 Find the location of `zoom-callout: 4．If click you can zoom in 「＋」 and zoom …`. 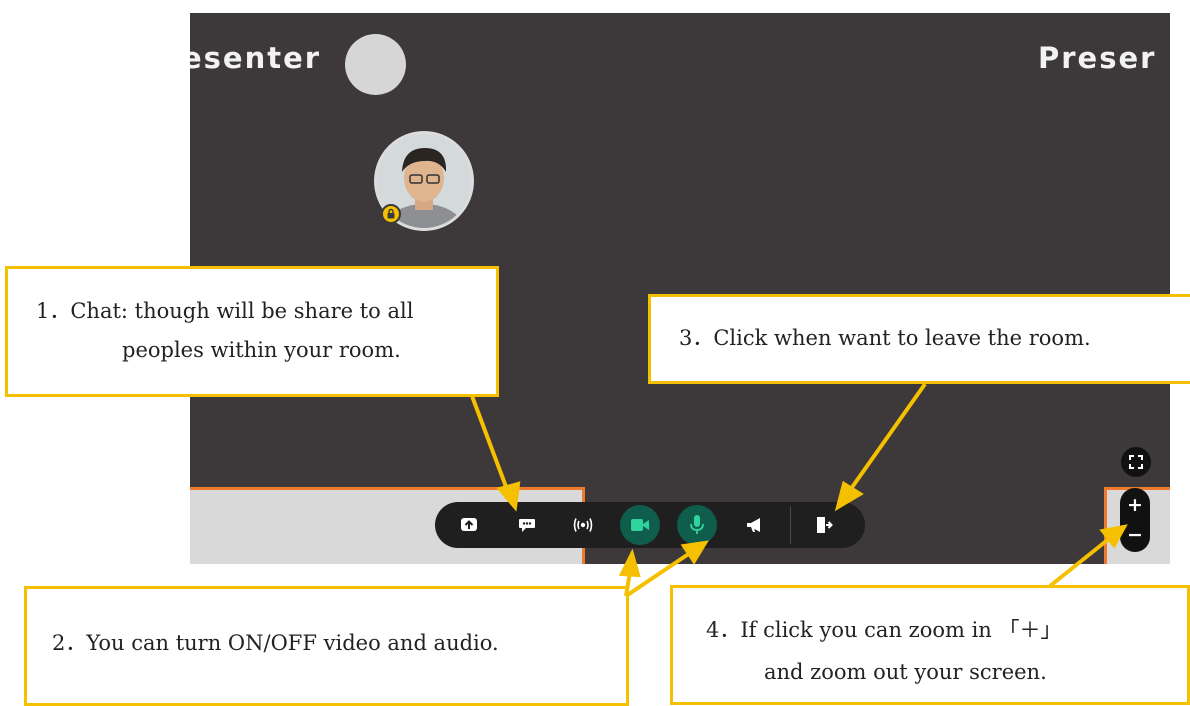

zoom-callout: 4．If click you can zoom in 「＋」 and zoom … is located at coordinates (930, 645).